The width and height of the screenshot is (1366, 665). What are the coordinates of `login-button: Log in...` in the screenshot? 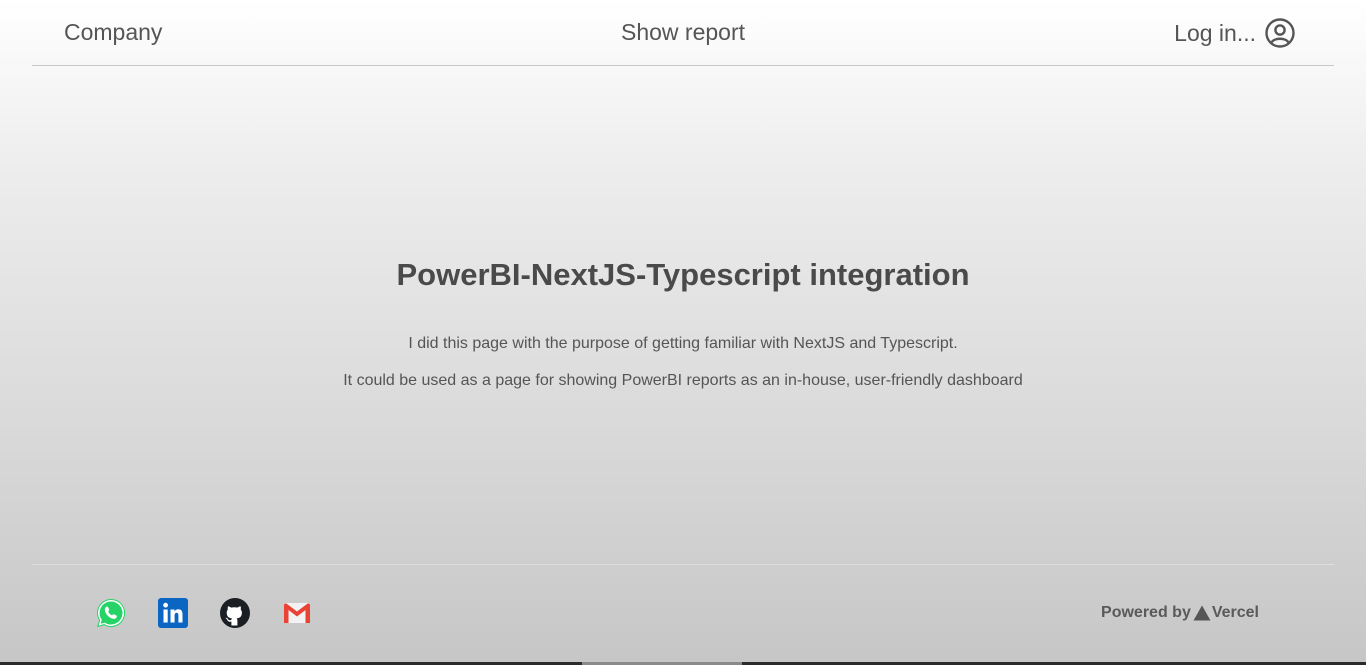 It's located at (1235, 33).